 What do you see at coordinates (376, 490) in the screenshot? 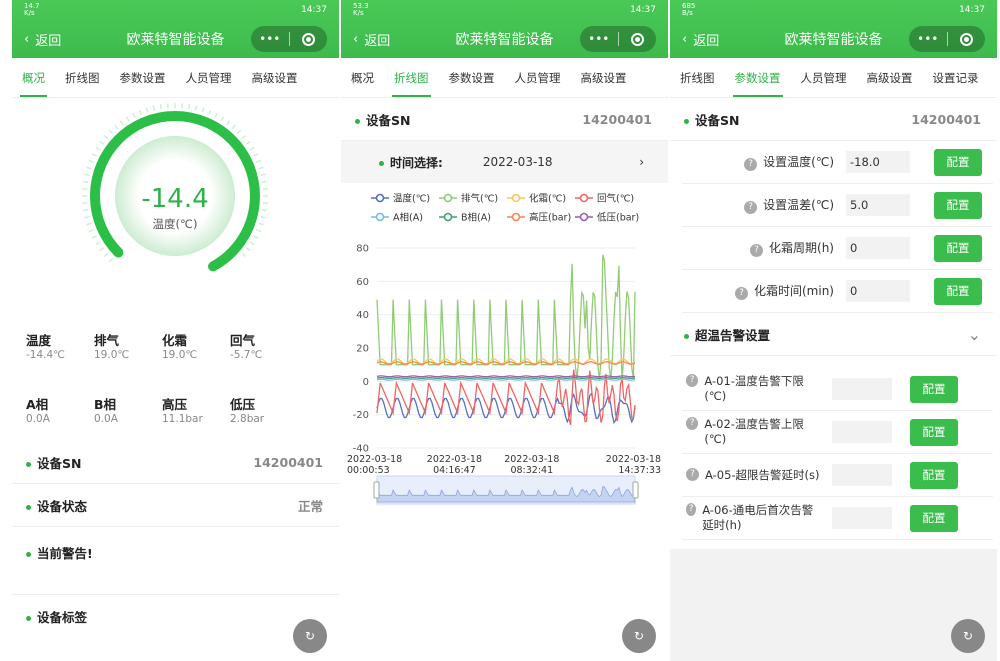
I see `zoom-handle-left` at bounding box center [376, 490].